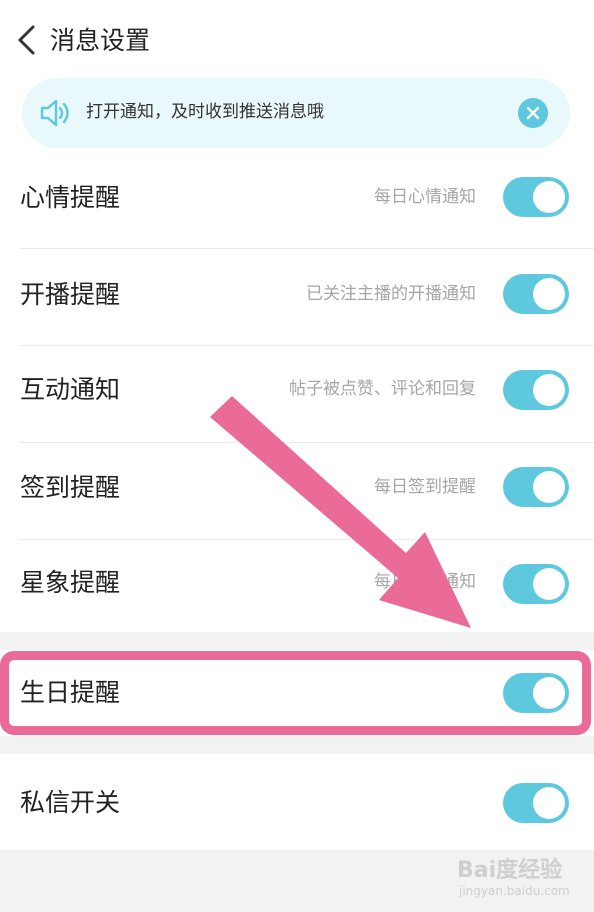 This screenshot has height=912, width=594. What do you see at coordinates (425, 487) in the screenshot?
I see `setting-description: 每日签到提醒` at bounding box center [425, 487].